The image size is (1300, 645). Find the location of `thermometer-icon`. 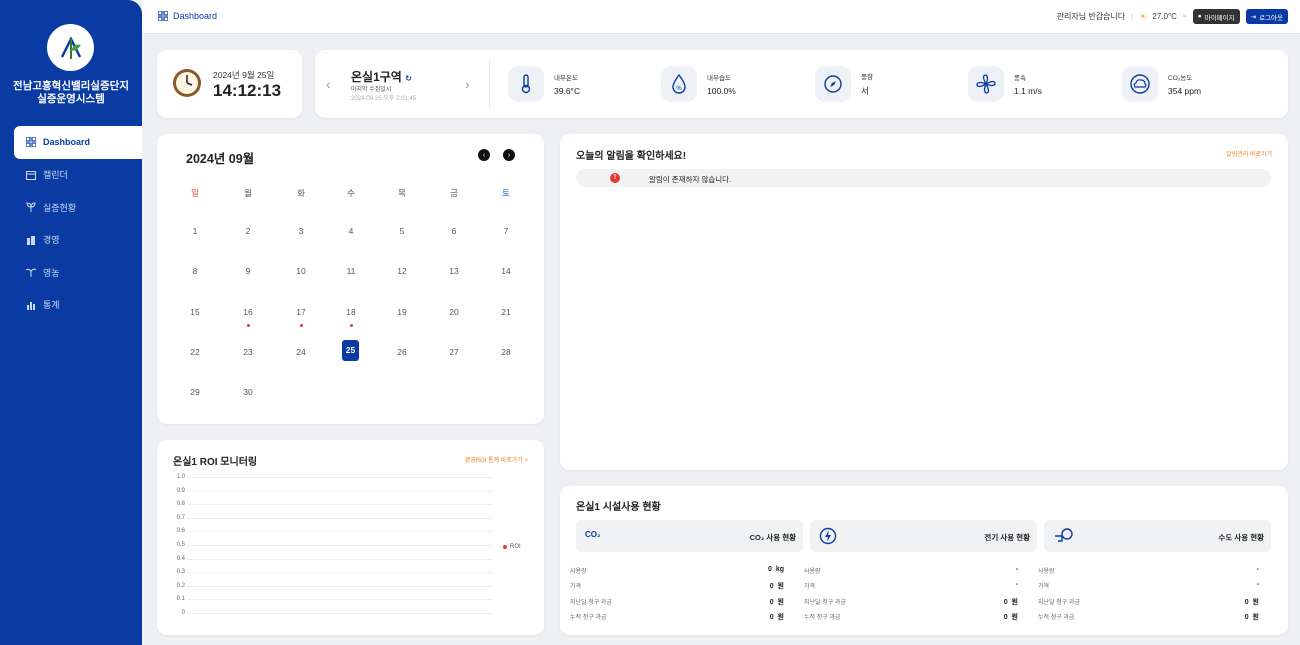

thermometer-icon is located at coordinates (526, 84).